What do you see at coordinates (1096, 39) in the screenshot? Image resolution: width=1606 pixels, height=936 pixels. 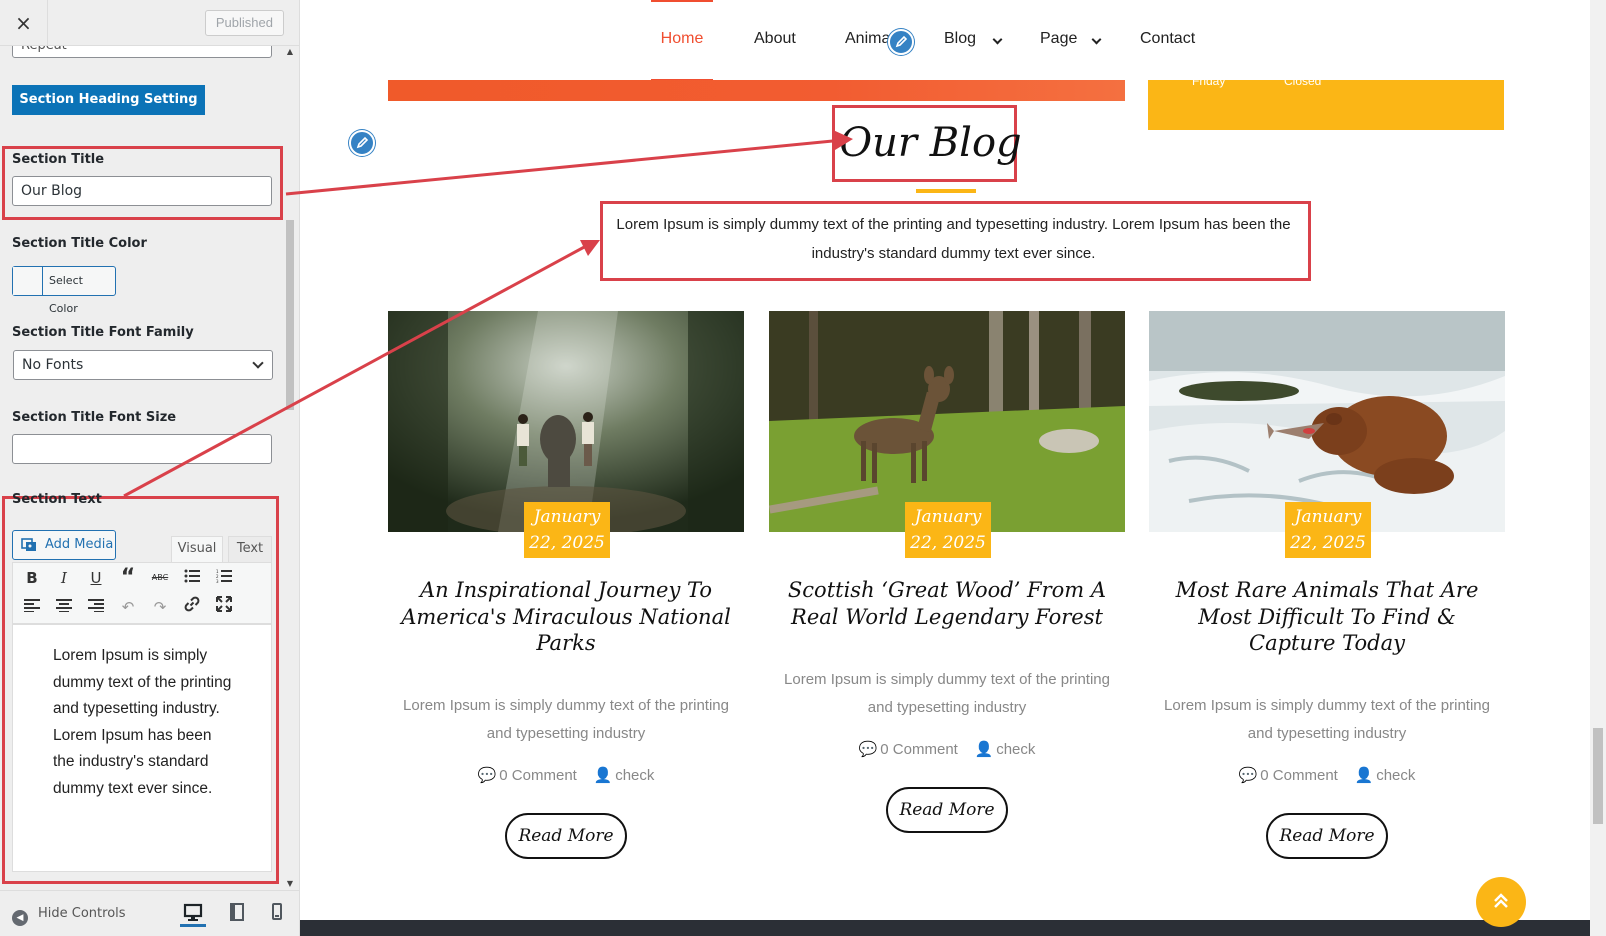 I see `page-chevron-down-icon` at bounding box center [1096, 39].